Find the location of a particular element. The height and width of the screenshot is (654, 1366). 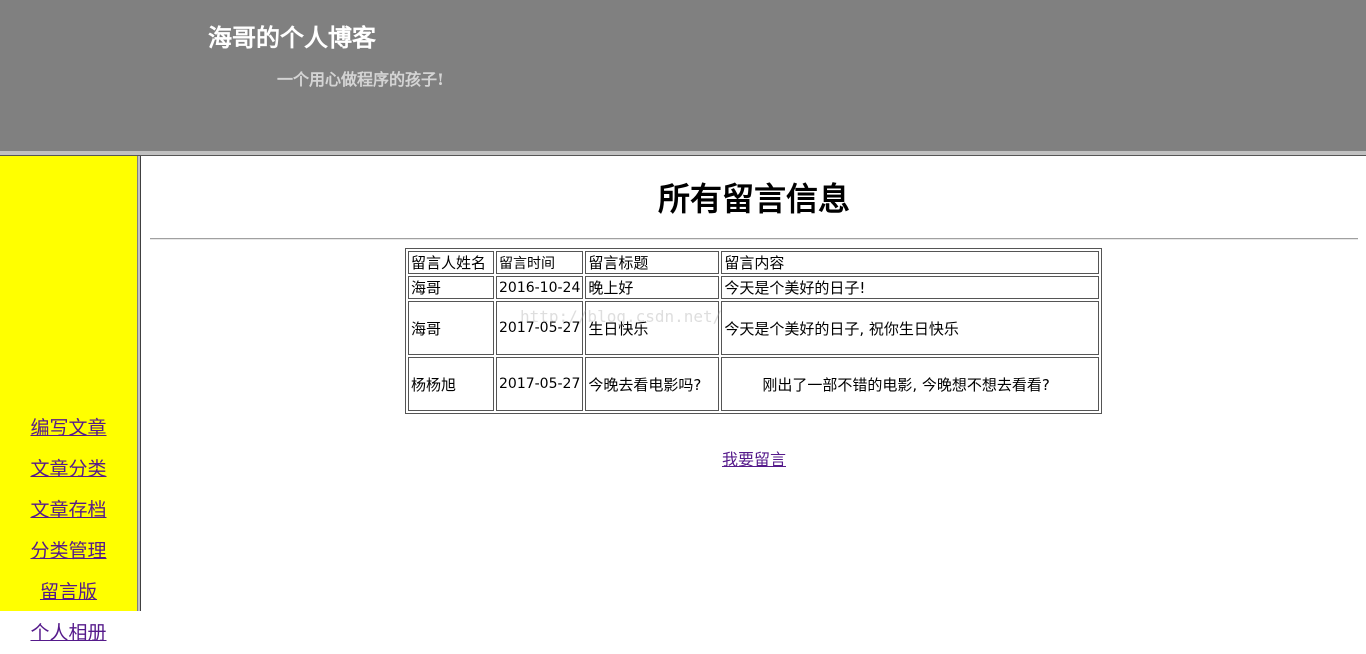

column-header-name: 留言人姓名 is located at coordinates (451, 262).